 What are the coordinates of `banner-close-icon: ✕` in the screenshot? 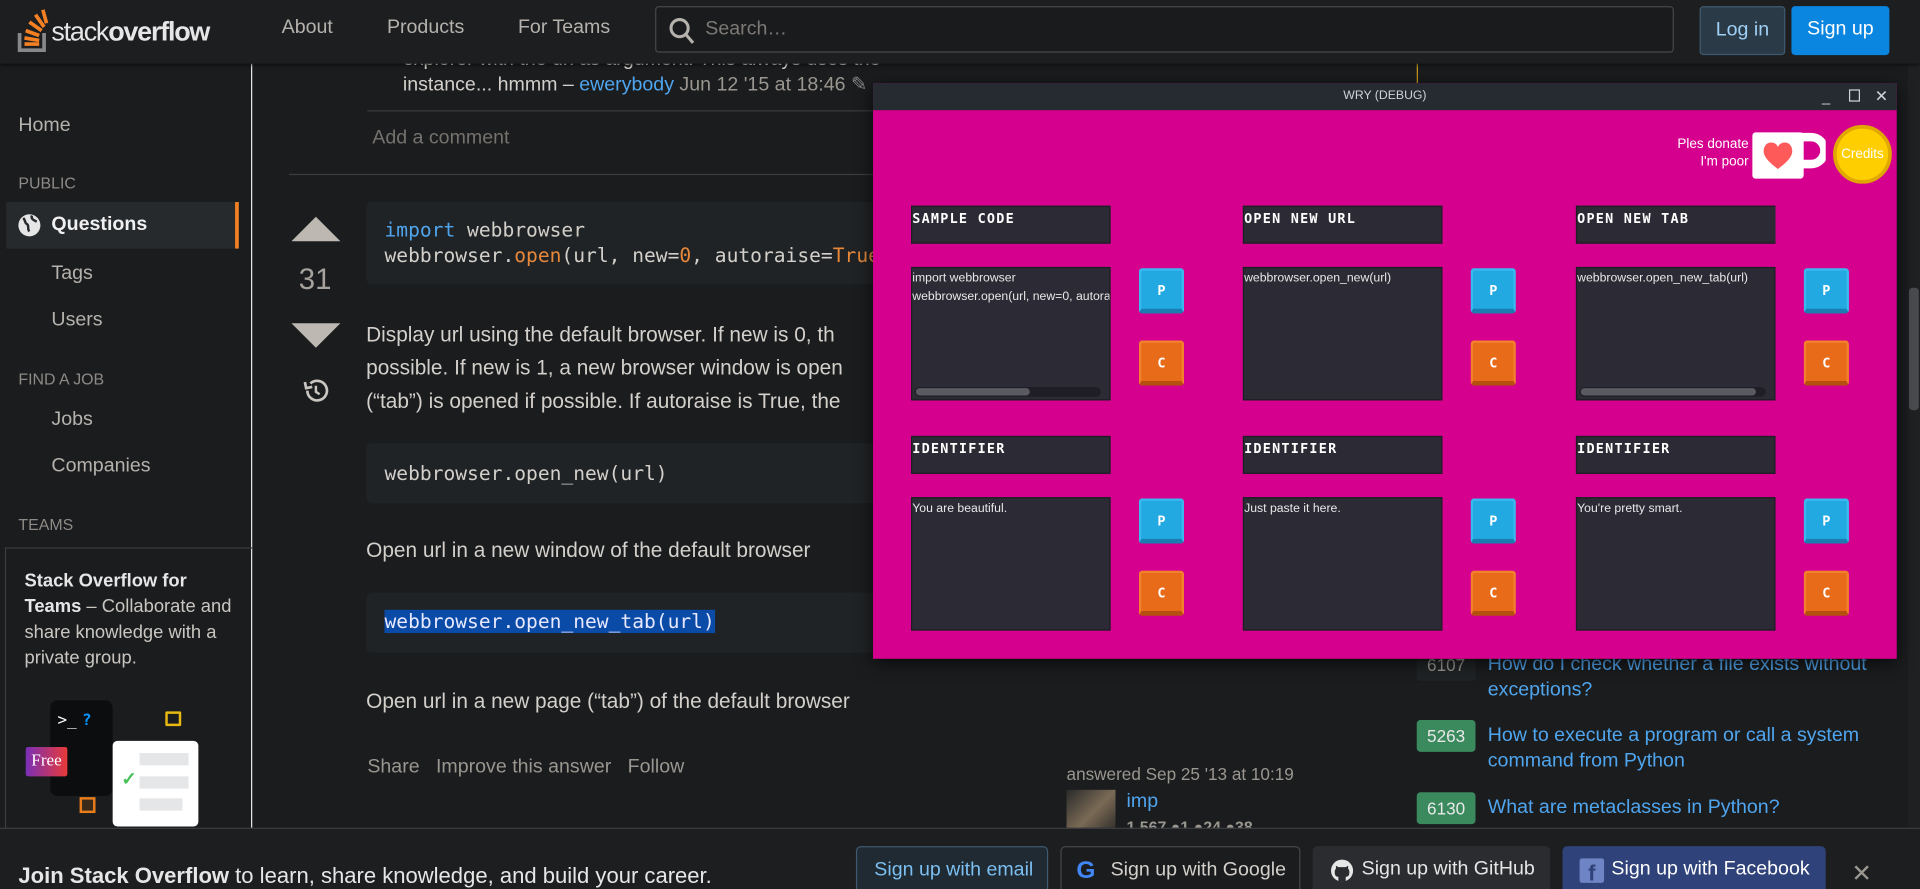 It's located at (1861, 873).